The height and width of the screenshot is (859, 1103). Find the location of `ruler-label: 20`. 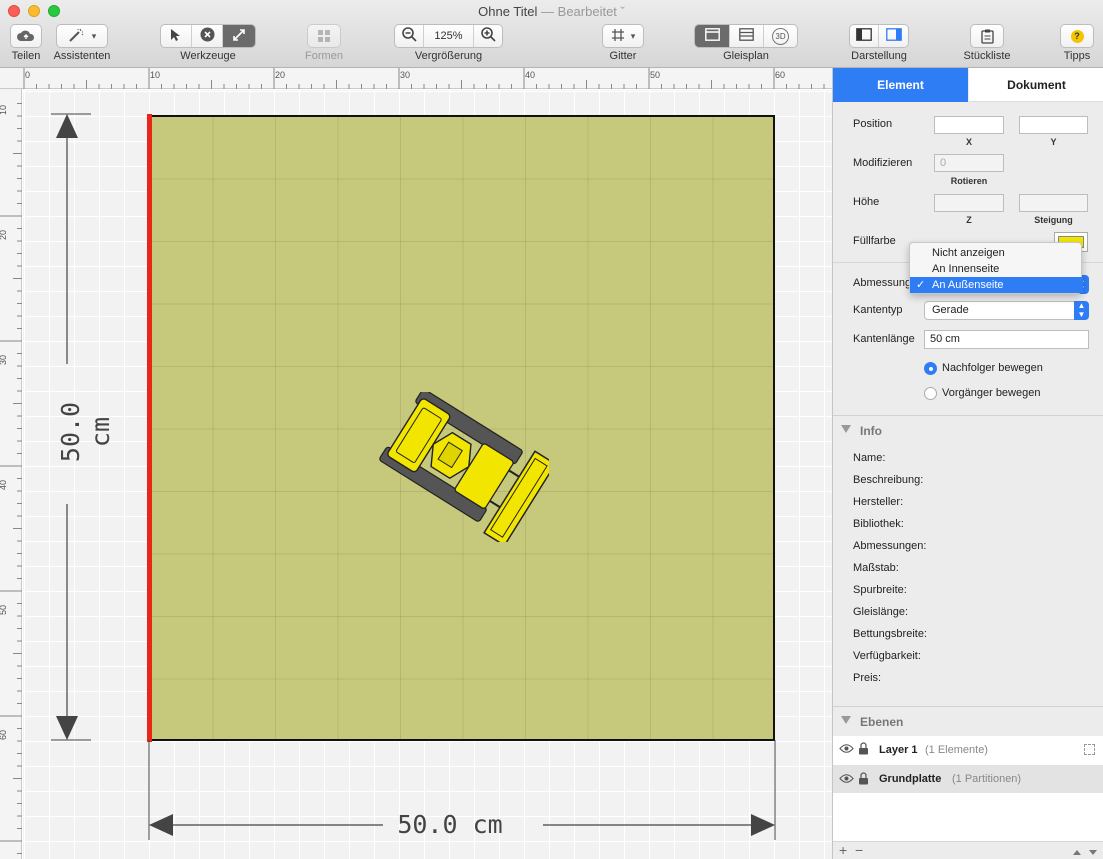

ruler-label: 20 is located at coordinates (4, 235).